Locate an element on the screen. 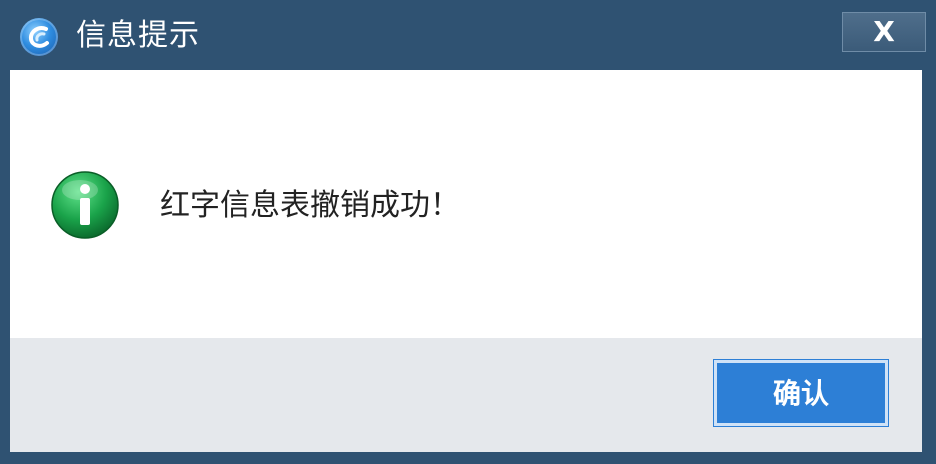 This screenshot has width=936, height=464. close-icon: X is located at coordinates (884, 31).